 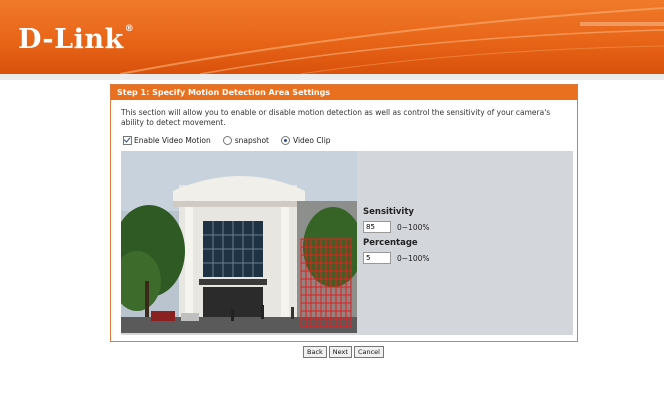 I want to click on video-clip-option: Video Clip, so click(x=305, y=140).